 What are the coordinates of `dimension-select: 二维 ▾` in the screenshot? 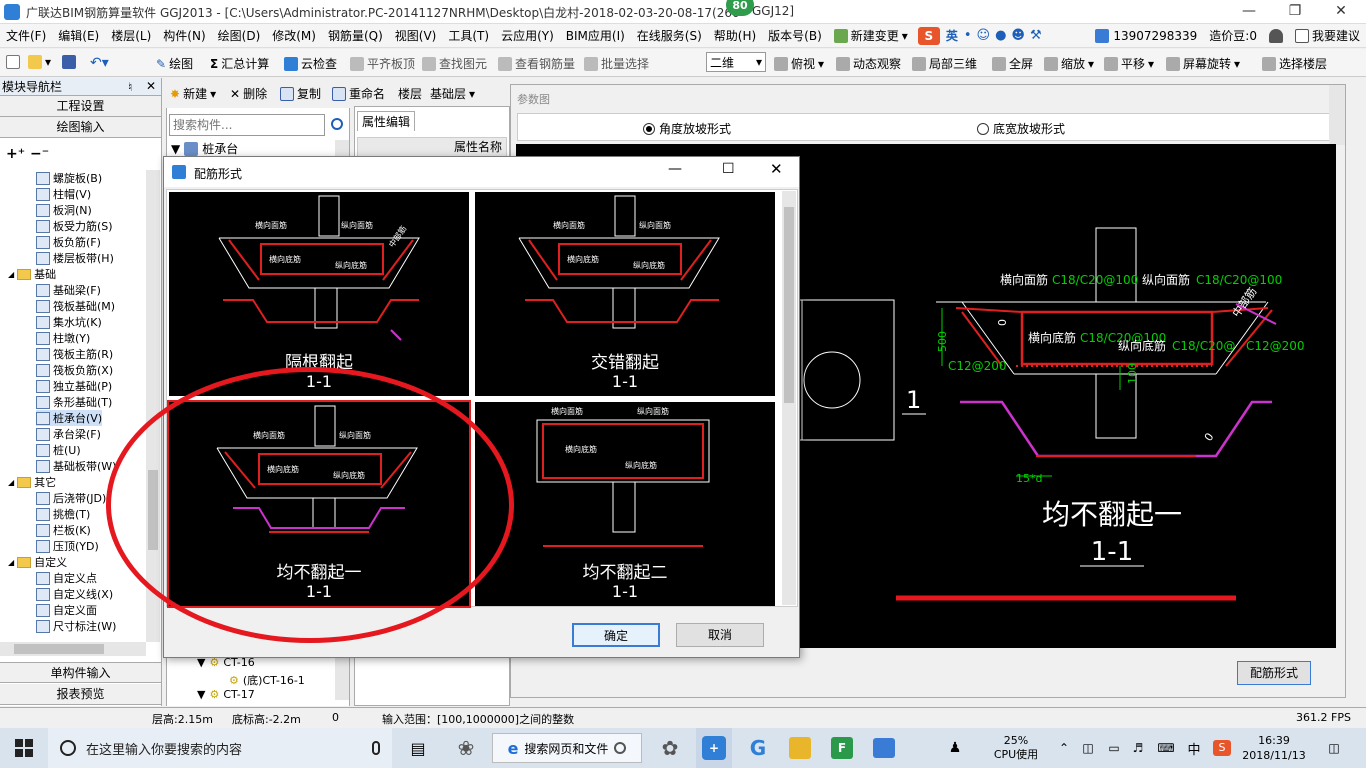 It's located at (736, 62).